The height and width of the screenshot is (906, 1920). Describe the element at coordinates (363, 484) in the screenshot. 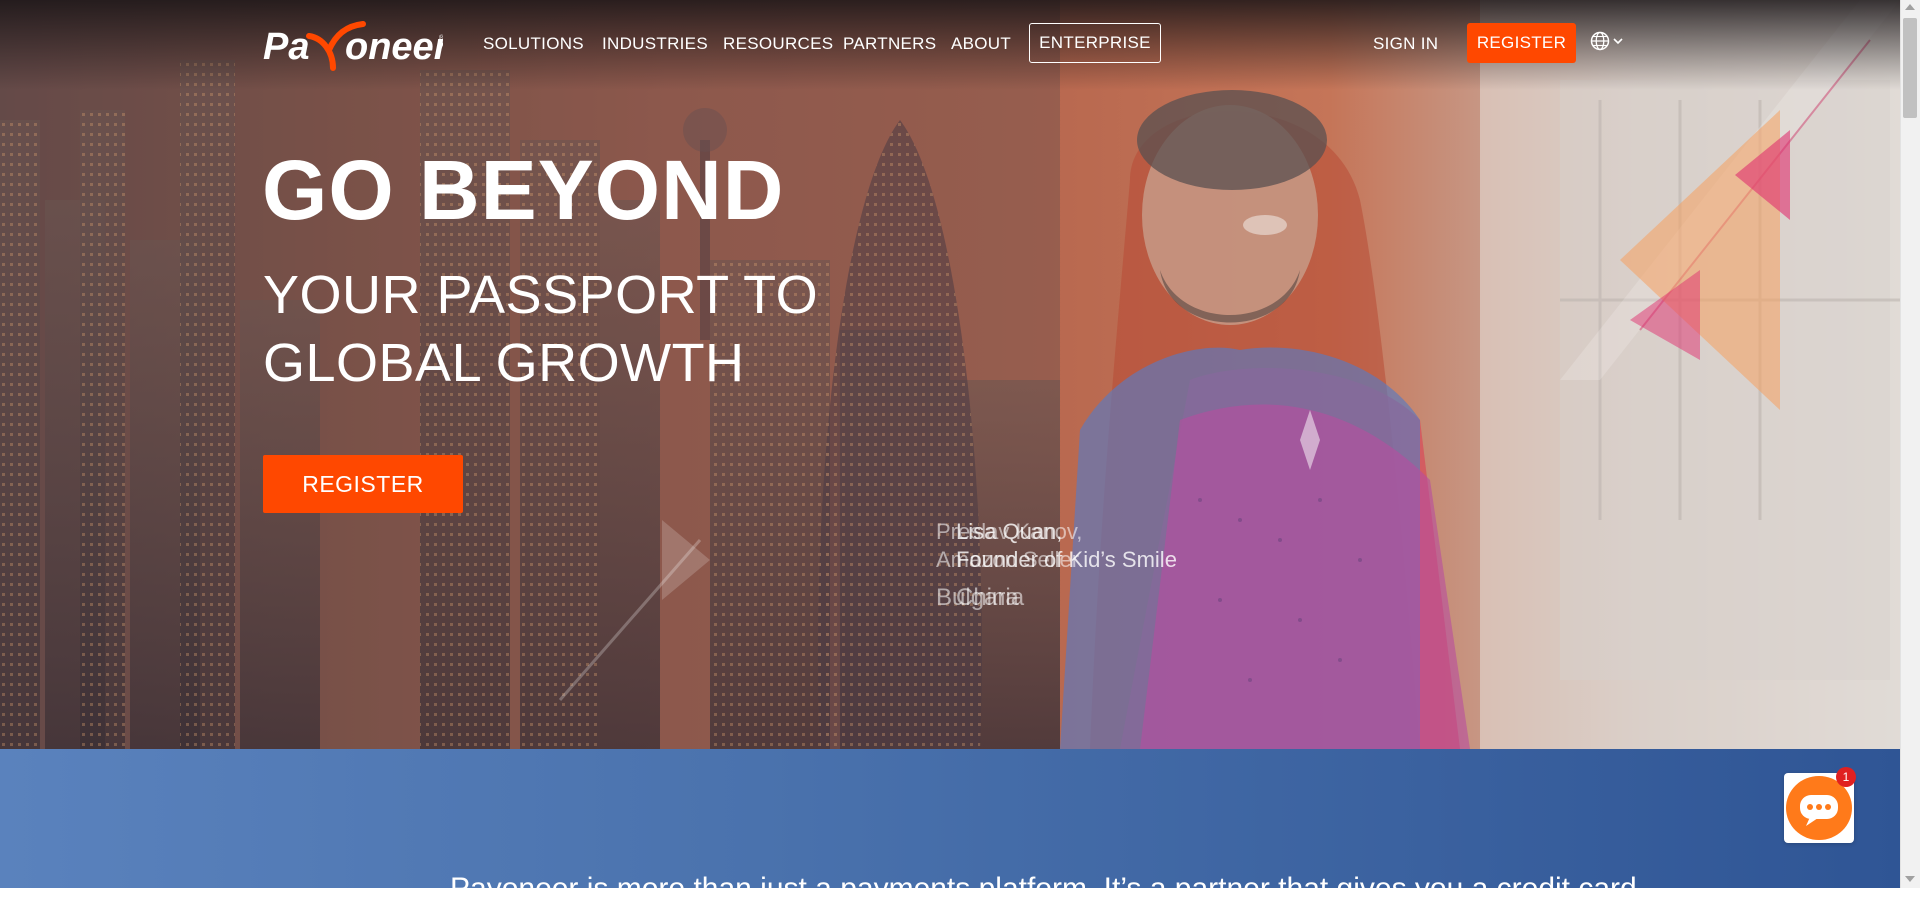

I see `register-button-hero: REGISTER` at that location.